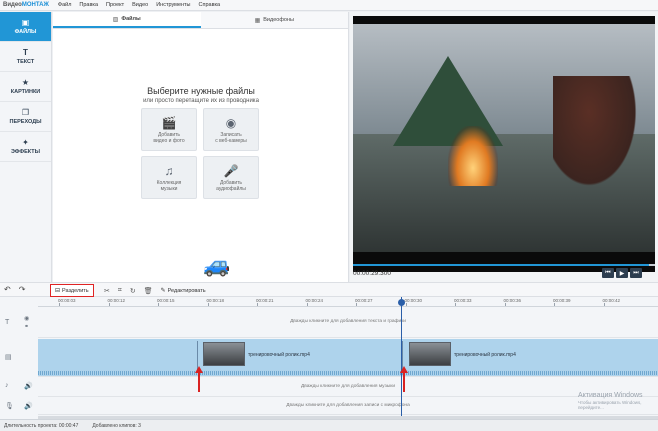 This screenshot has width=658, height=431. What do you see at coordinates (485, 355) in the screenshot?
I see `clip-label: тренировочный ролик.mp4` at bounding box center [485, 355].